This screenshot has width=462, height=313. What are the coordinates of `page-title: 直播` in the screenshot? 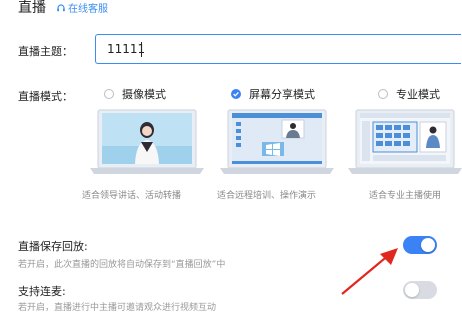 It's located at (32, 8).